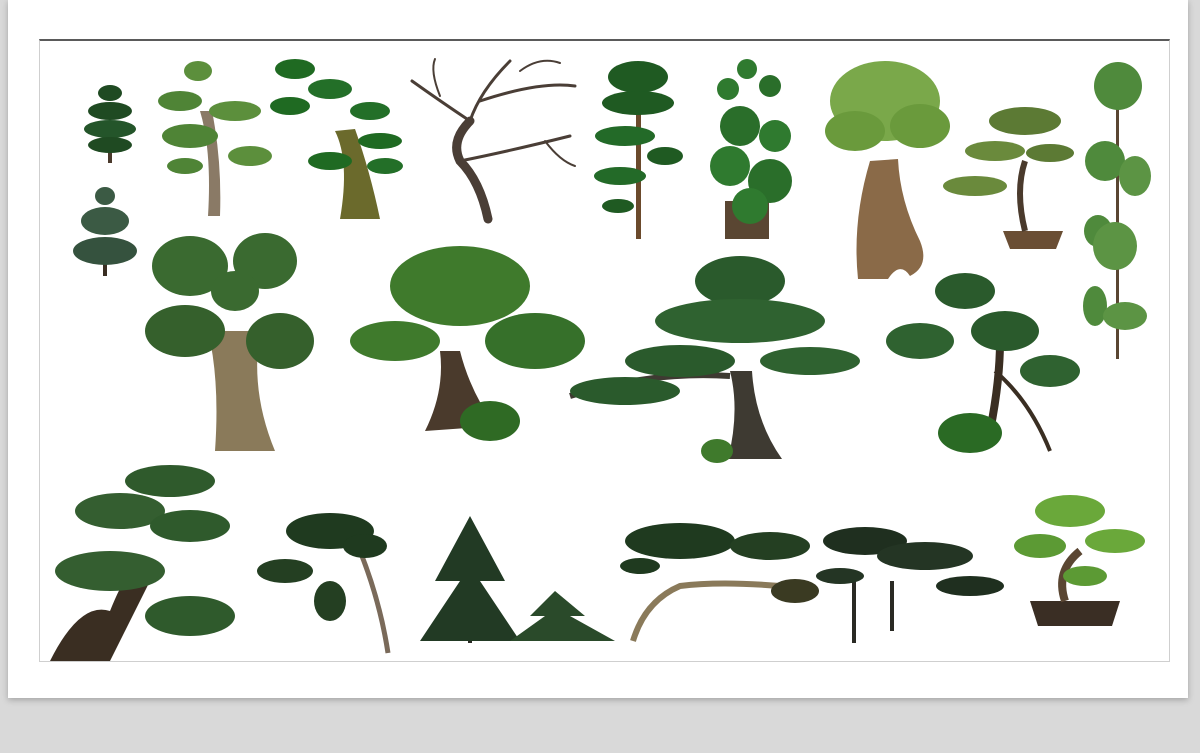 The height and width of the screenshot is (753, 1200). I want to click on flat-top-pine-icon, so click(719, 582).